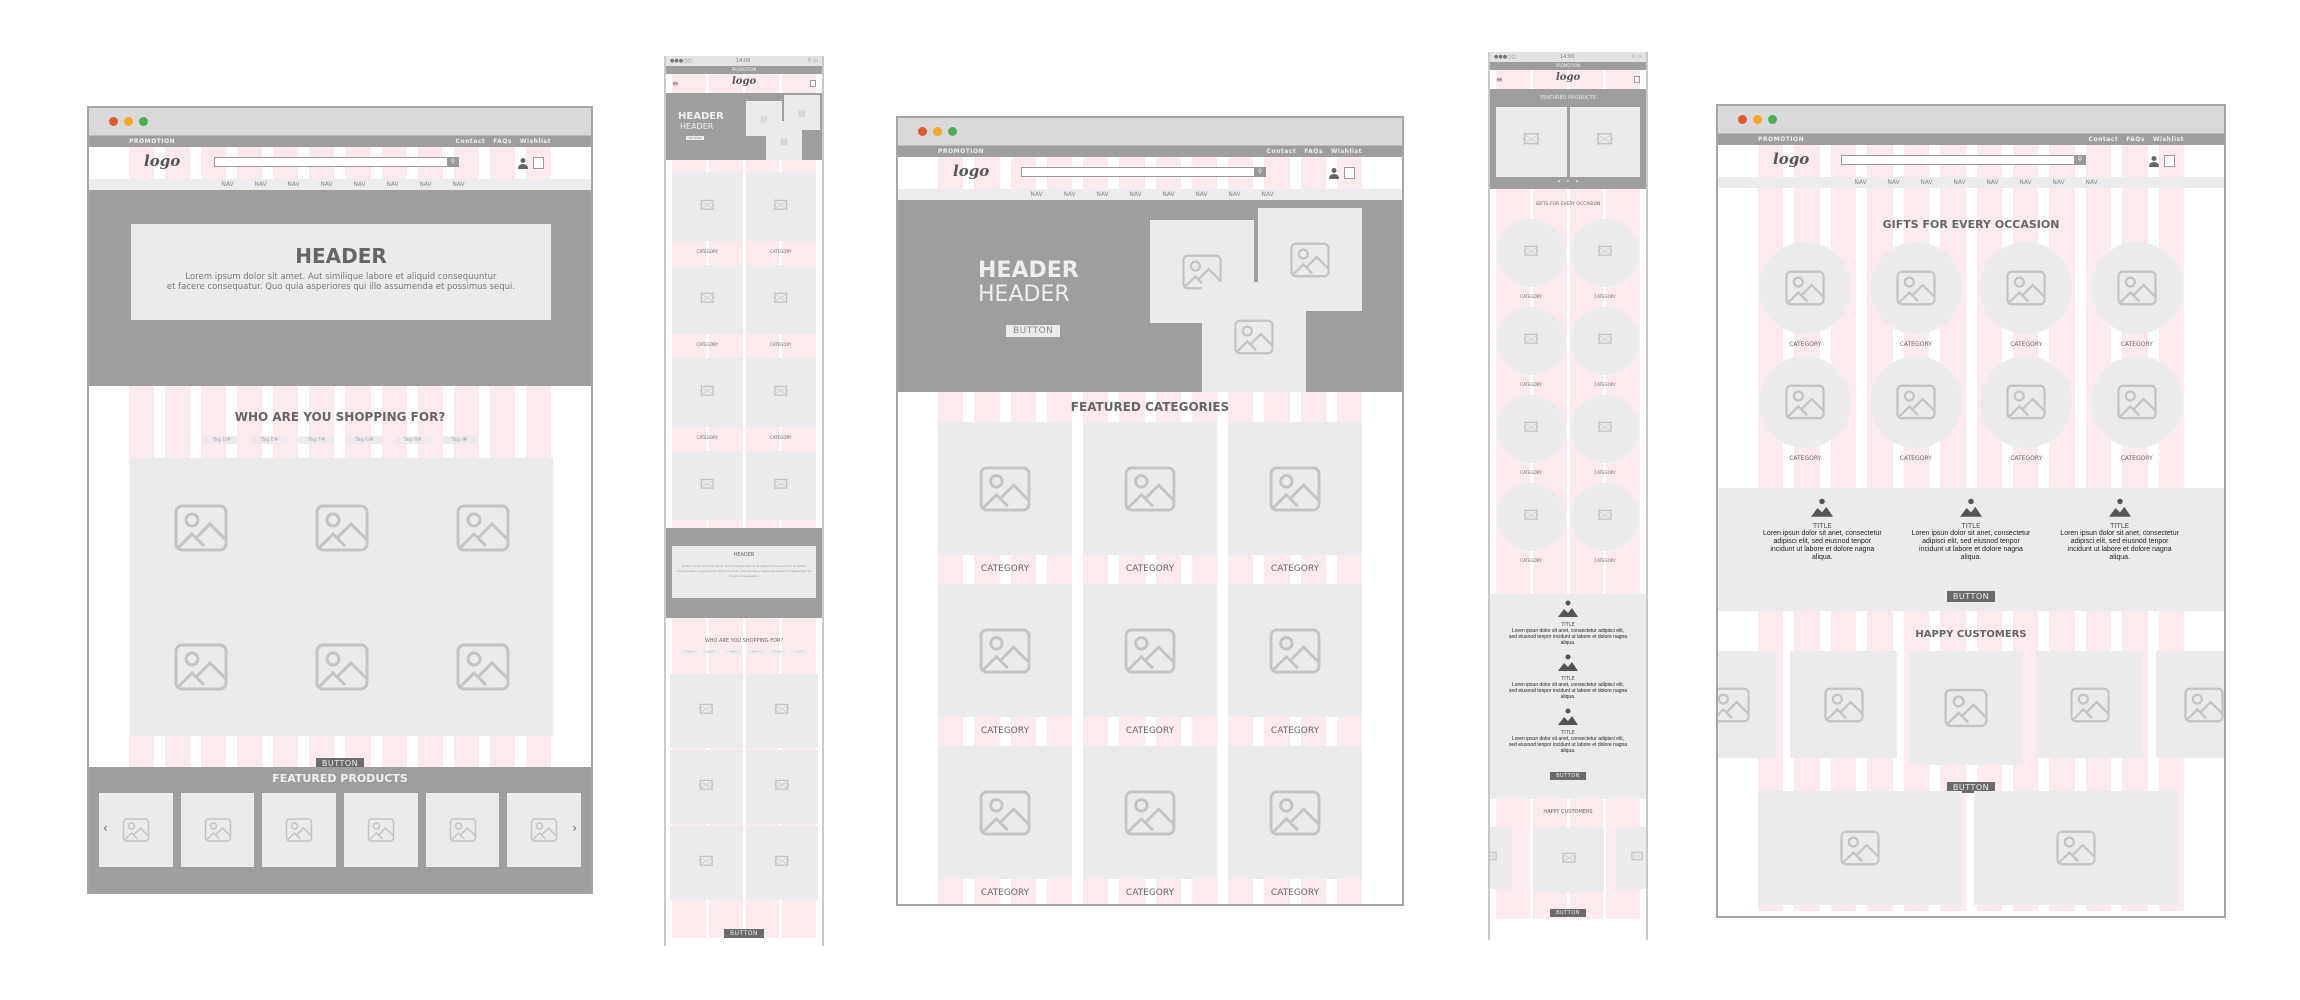  What do you see at coordinates (544, 830) in the screenshot?
I see `carousel-item: ›` at bounding box center [544, 830].